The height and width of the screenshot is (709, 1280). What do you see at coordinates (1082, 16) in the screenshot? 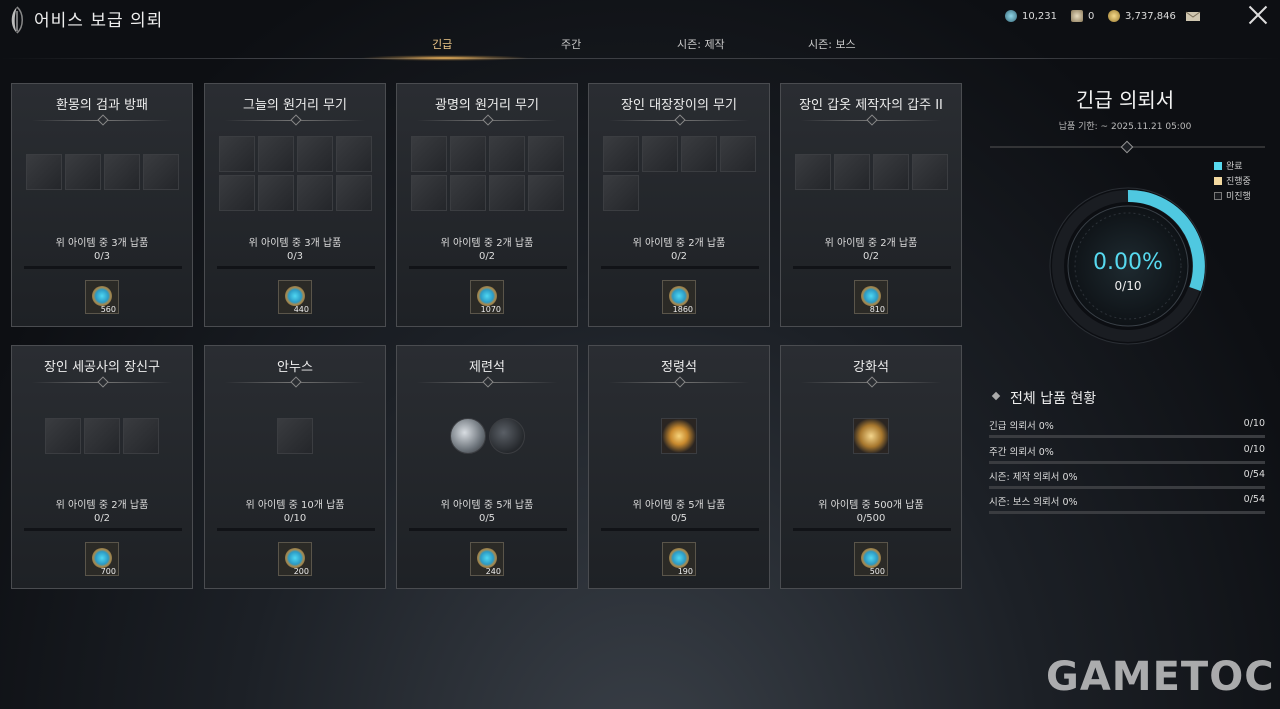
I see `currency-scrolls: 0` at bounding box center [1082, 16].